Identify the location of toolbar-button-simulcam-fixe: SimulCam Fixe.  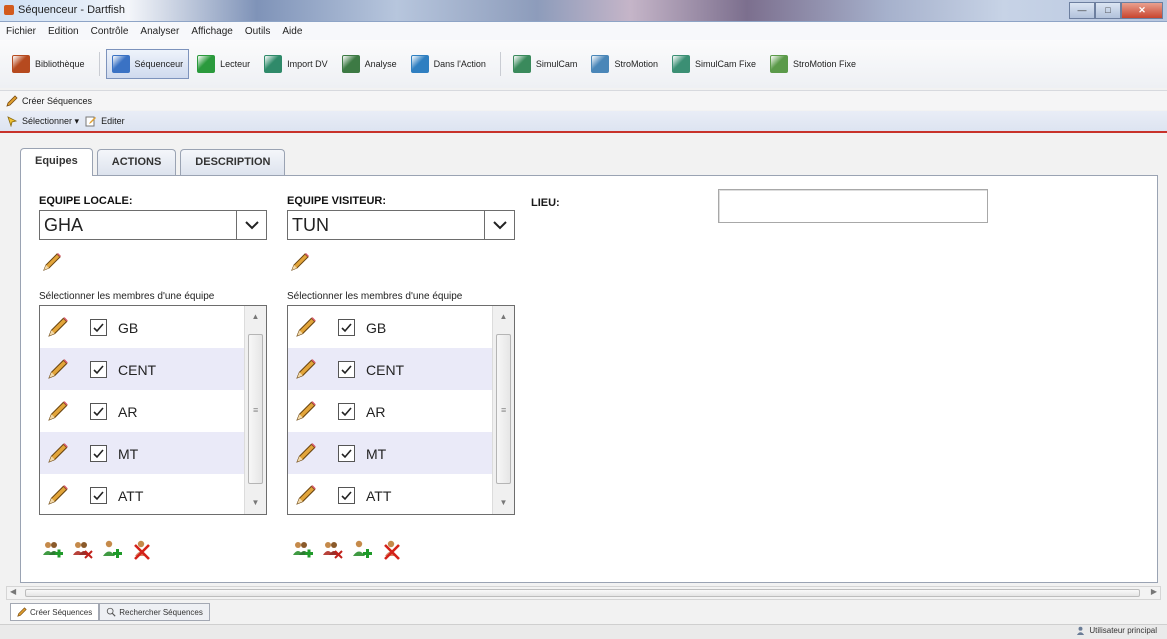
(714, 64).